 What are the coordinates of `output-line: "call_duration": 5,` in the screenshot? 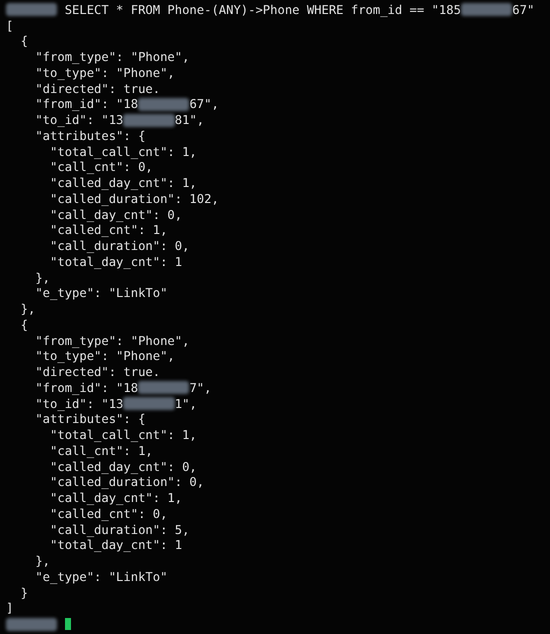 It's located at (119, 529).